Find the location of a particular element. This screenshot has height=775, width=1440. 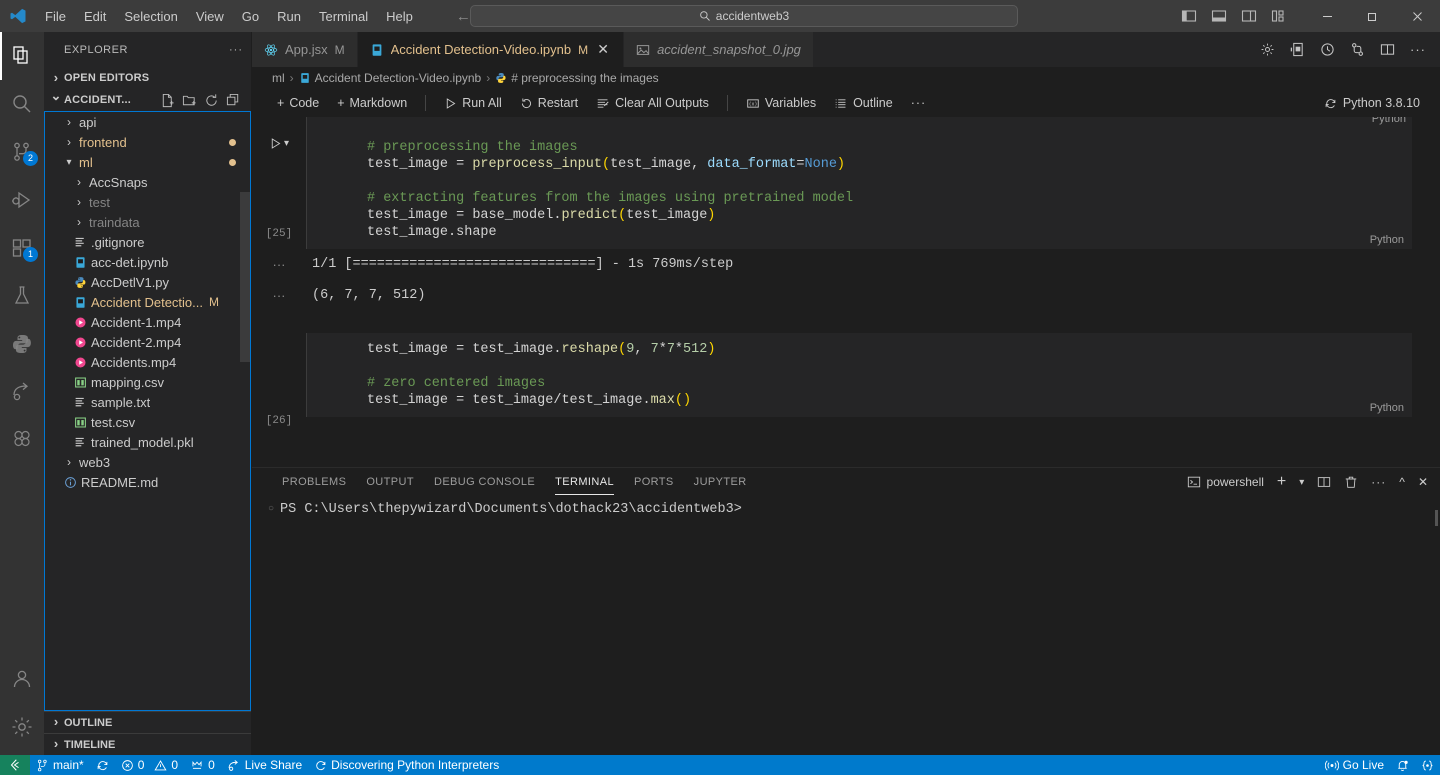

maximize-panel-icon: ^ is located at coordinates (1402, 482).